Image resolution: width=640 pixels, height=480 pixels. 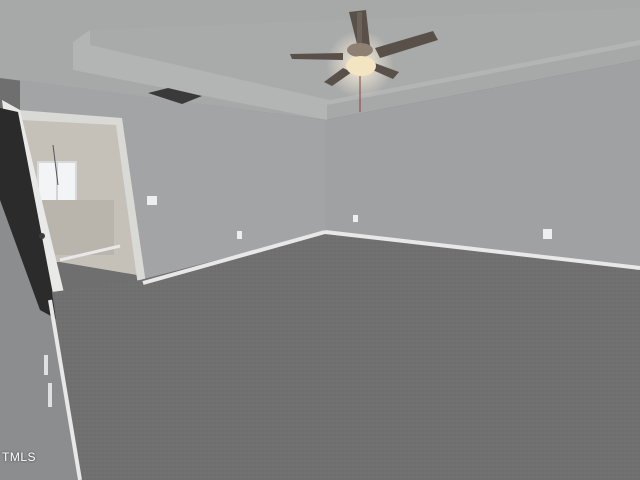 What do you see at coordinates (152, 200) in the screenshot?
I see `light-switch` at bounding box center [152, 200].